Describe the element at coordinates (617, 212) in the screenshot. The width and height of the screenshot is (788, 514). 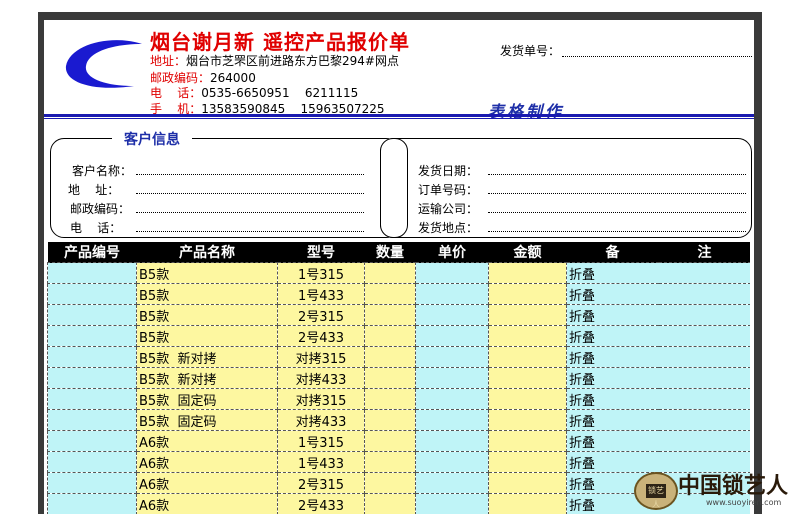
I see `carrier-field` at that location.